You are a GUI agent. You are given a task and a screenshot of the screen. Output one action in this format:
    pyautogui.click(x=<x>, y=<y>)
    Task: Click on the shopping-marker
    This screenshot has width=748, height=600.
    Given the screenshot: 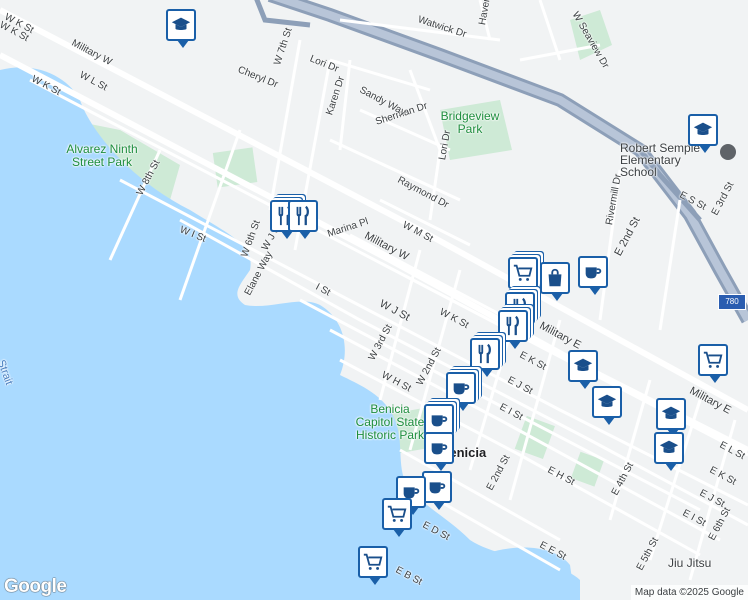 What is the action you would take?
    pyautogui.click(x=555, y=281)
    